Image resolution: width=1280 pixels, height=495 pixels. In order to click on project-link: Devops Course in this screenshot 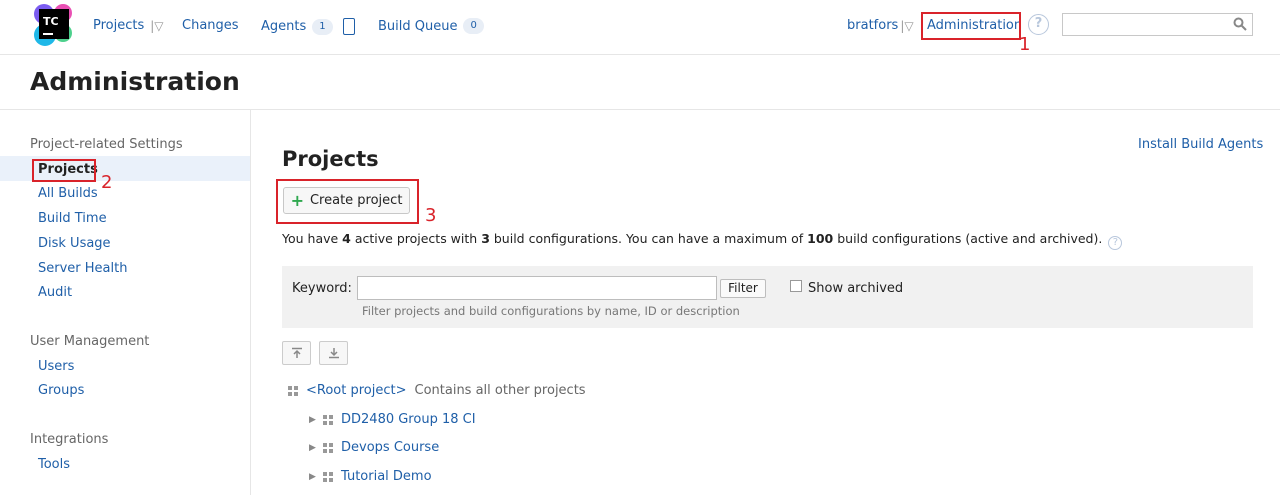, I will do `click(390, 447)`.